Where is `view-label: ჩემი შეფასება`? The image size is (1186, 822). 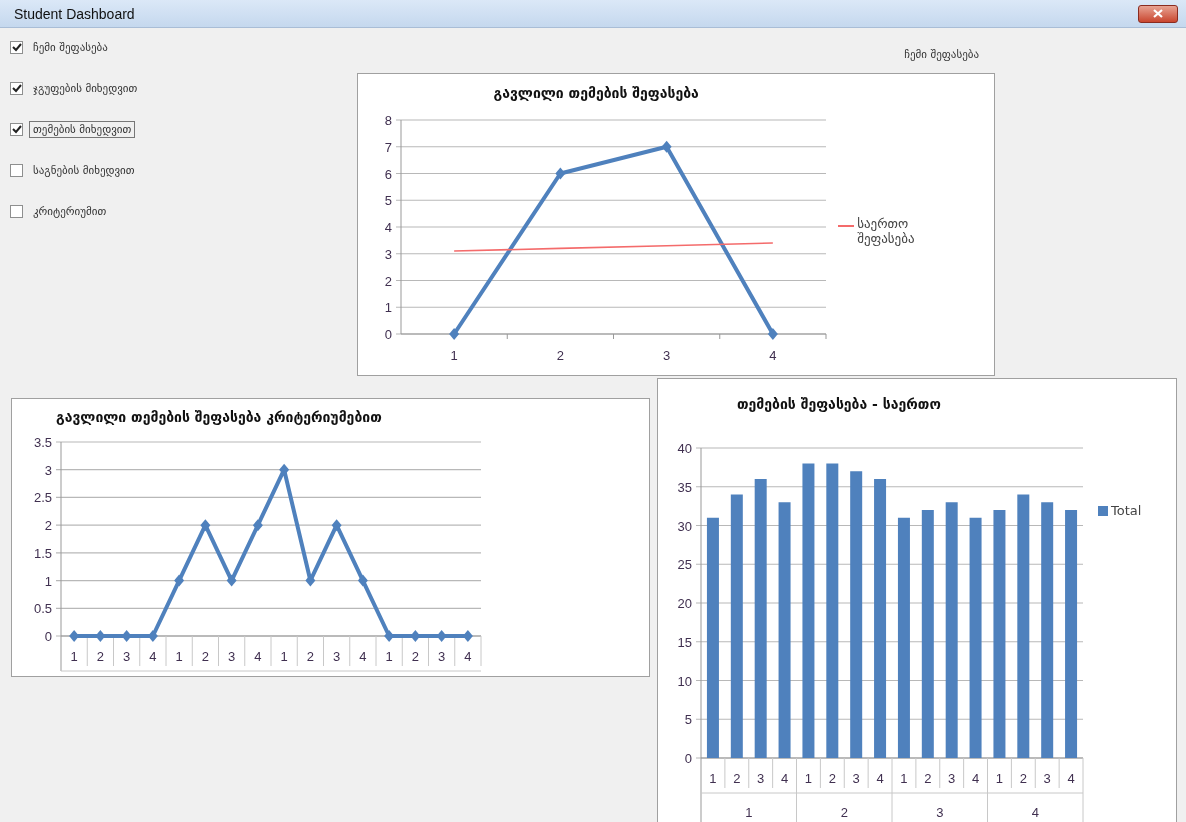
view-label: ჩემი შეფასება is located at coordinates (942, 55).